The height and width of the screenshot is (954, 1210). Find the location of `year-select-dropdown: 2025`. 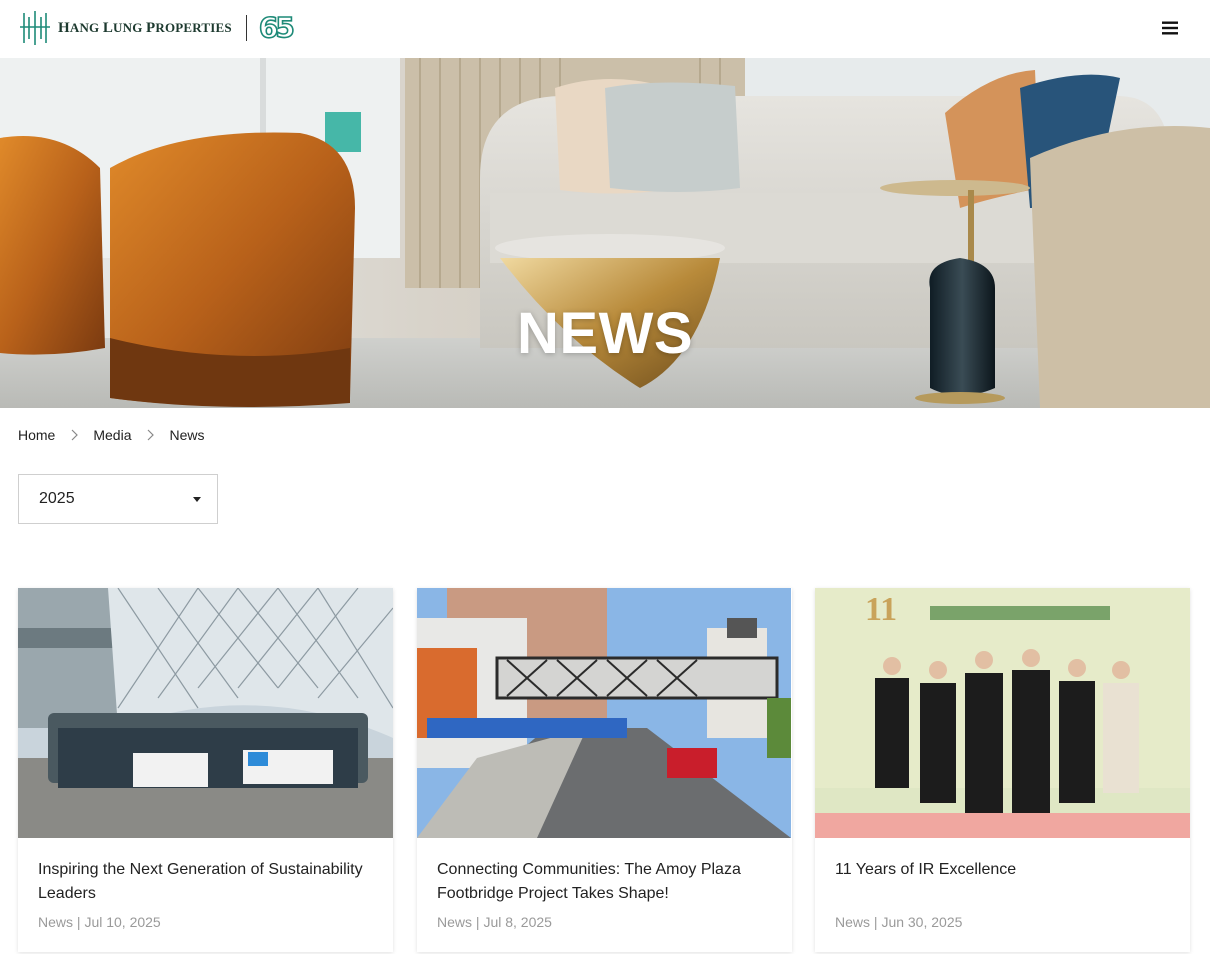

year-select-dropdown: 2025 is located at coordinates (118, 499).